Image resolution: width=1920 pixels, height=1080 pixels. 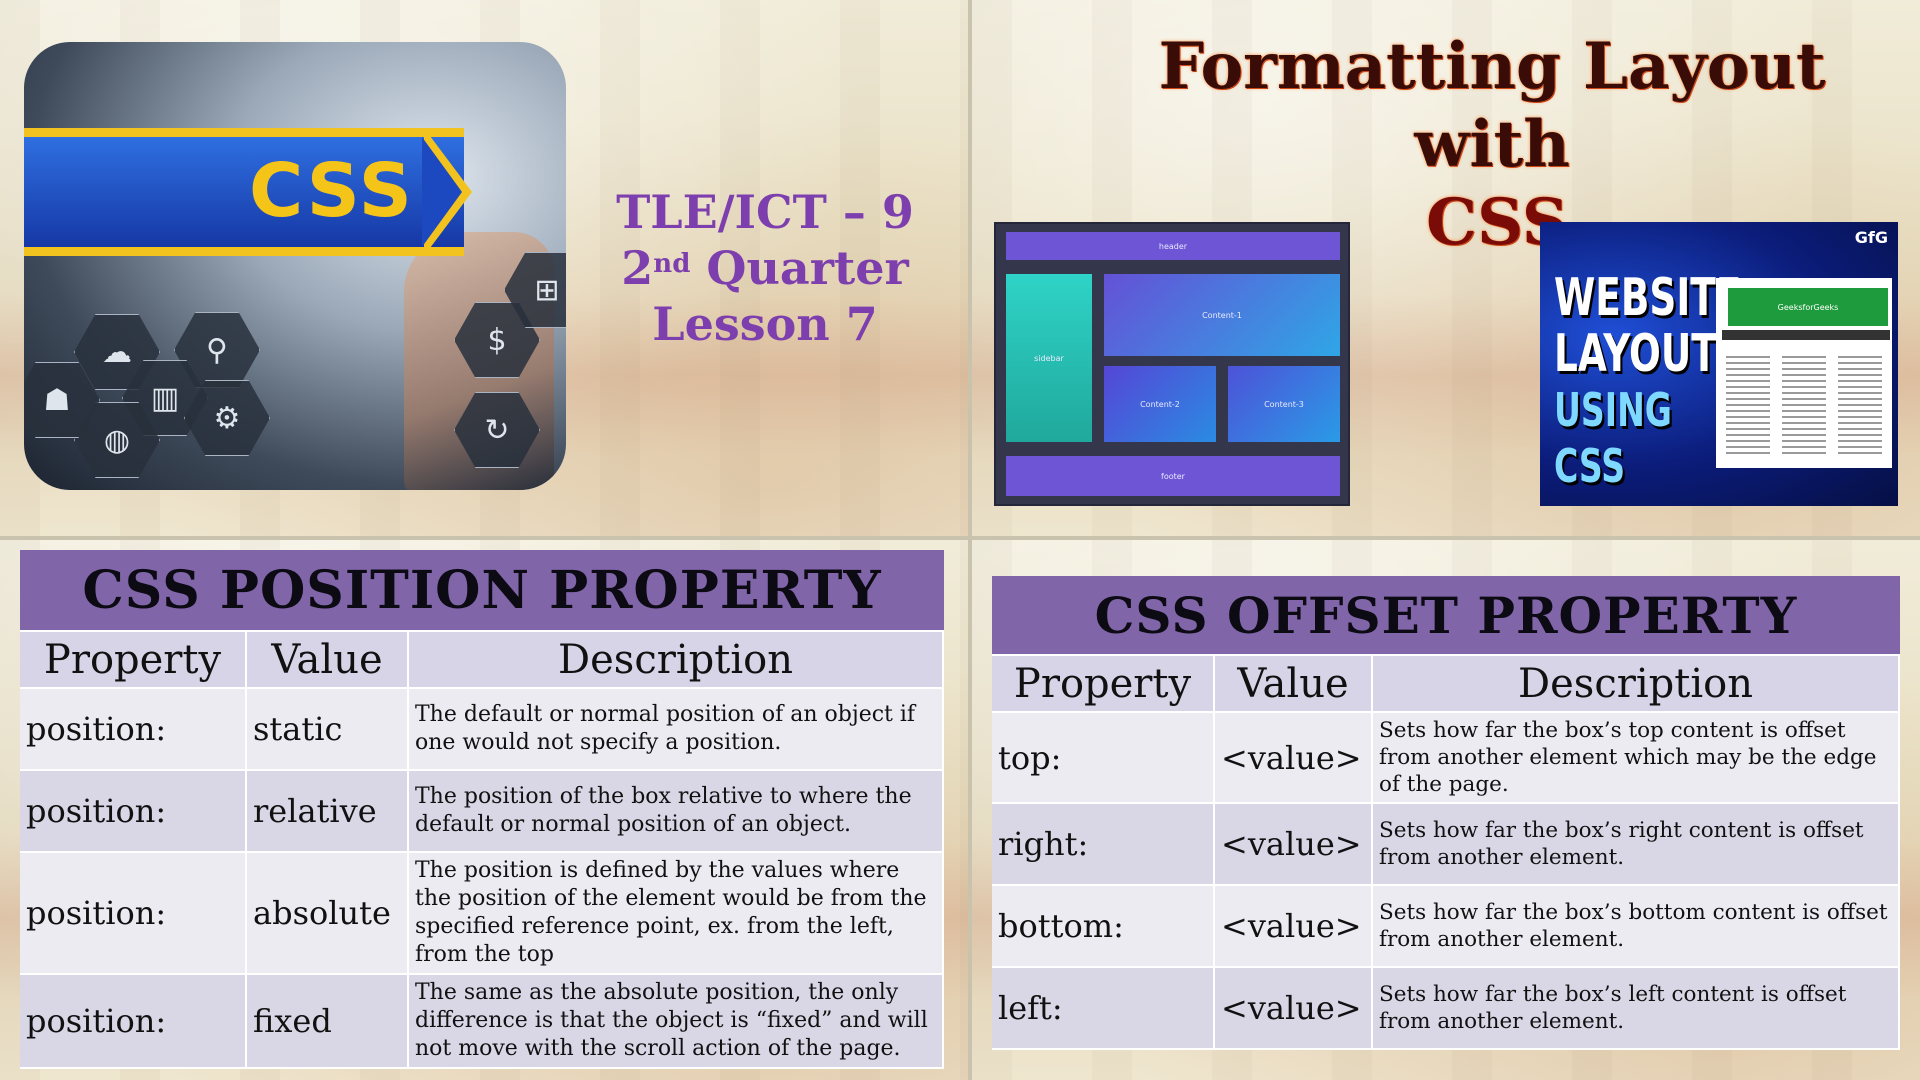 I want to click on quarter-line: 2nd Quarter, so click(x=765, y=268).